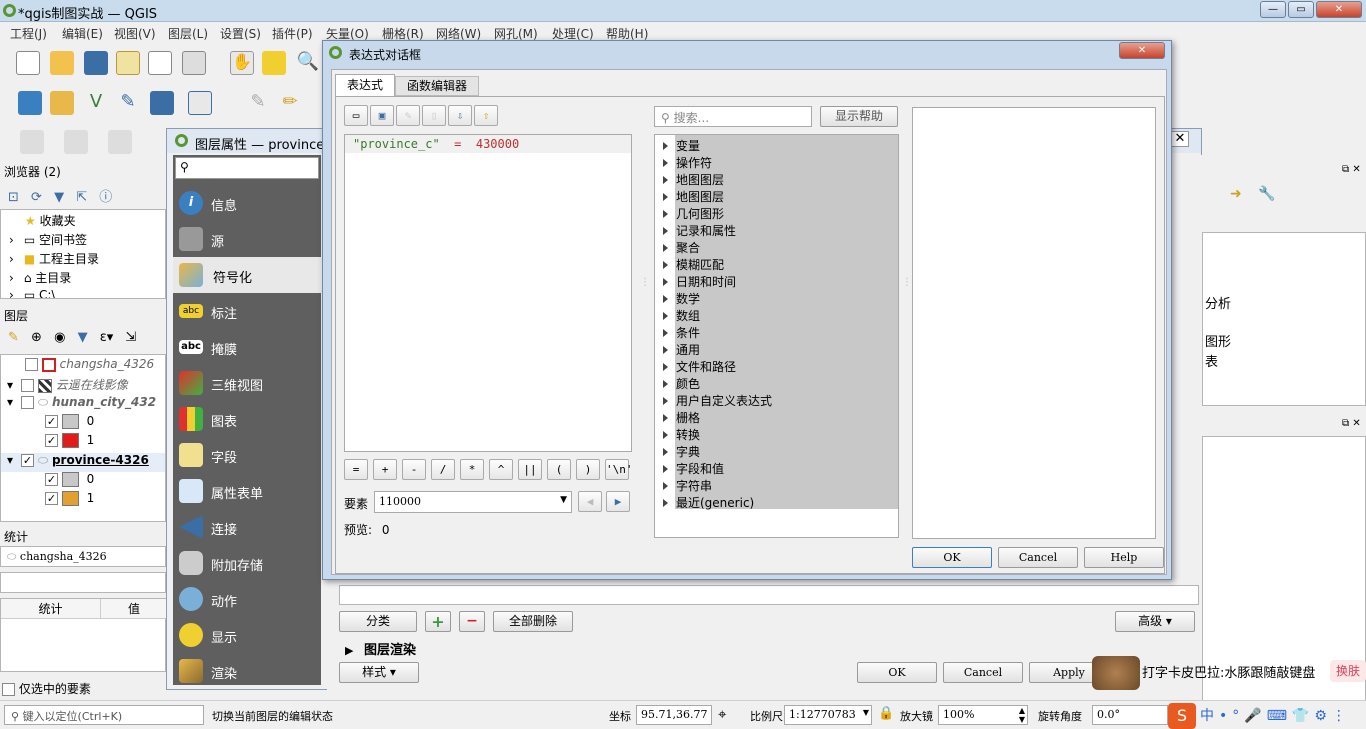 The width and height of the screenshot is (1366, 729). Describe the element at coordinates (619, 469) in the screenshot. I see `operator-newline: '\n'` at that location.